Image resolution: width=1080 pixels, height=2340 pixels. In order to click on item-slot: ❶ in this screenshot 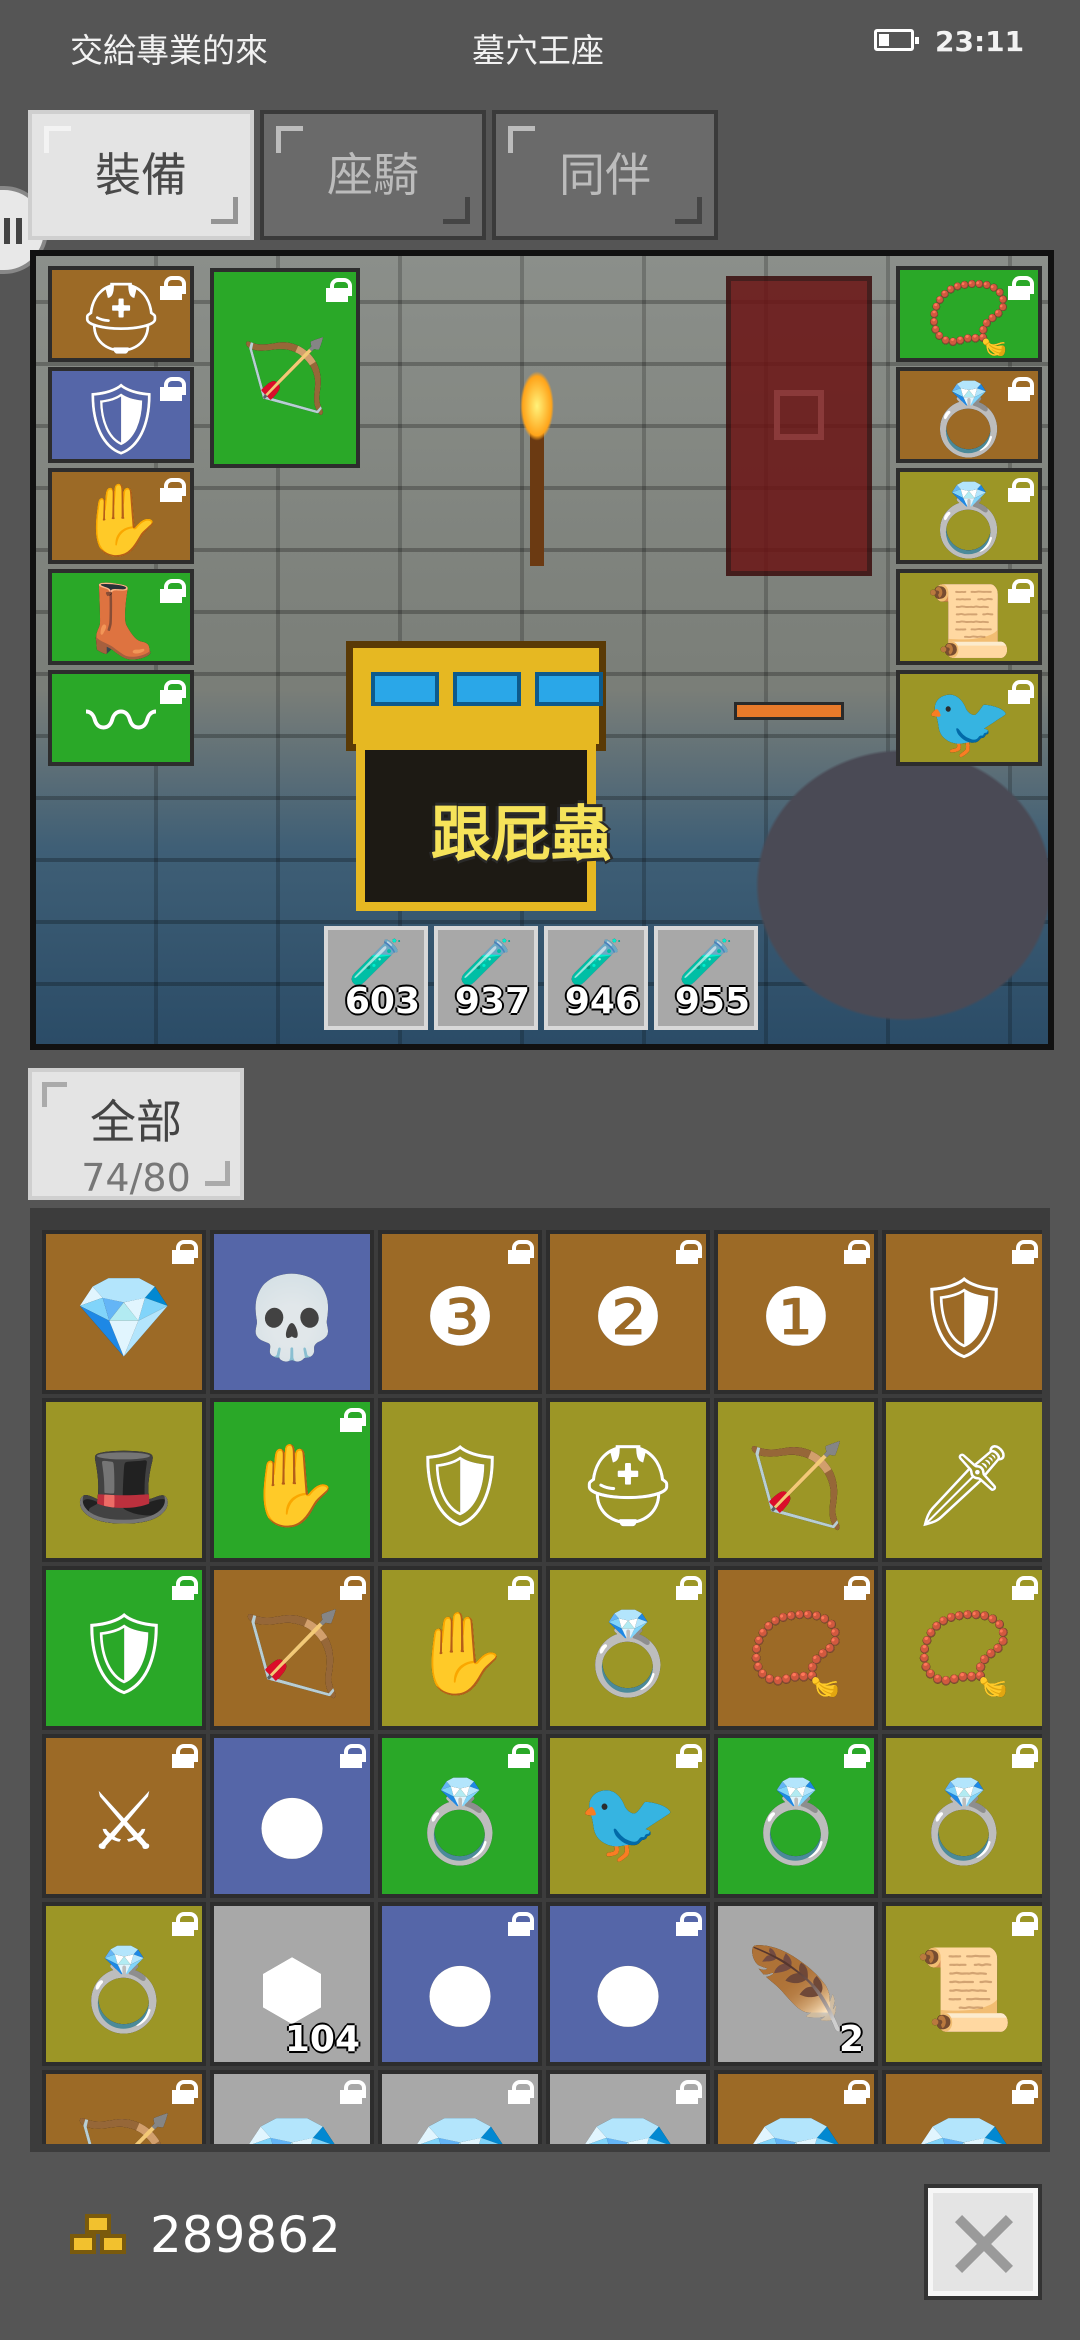, I will do `click(796, 1312)`.